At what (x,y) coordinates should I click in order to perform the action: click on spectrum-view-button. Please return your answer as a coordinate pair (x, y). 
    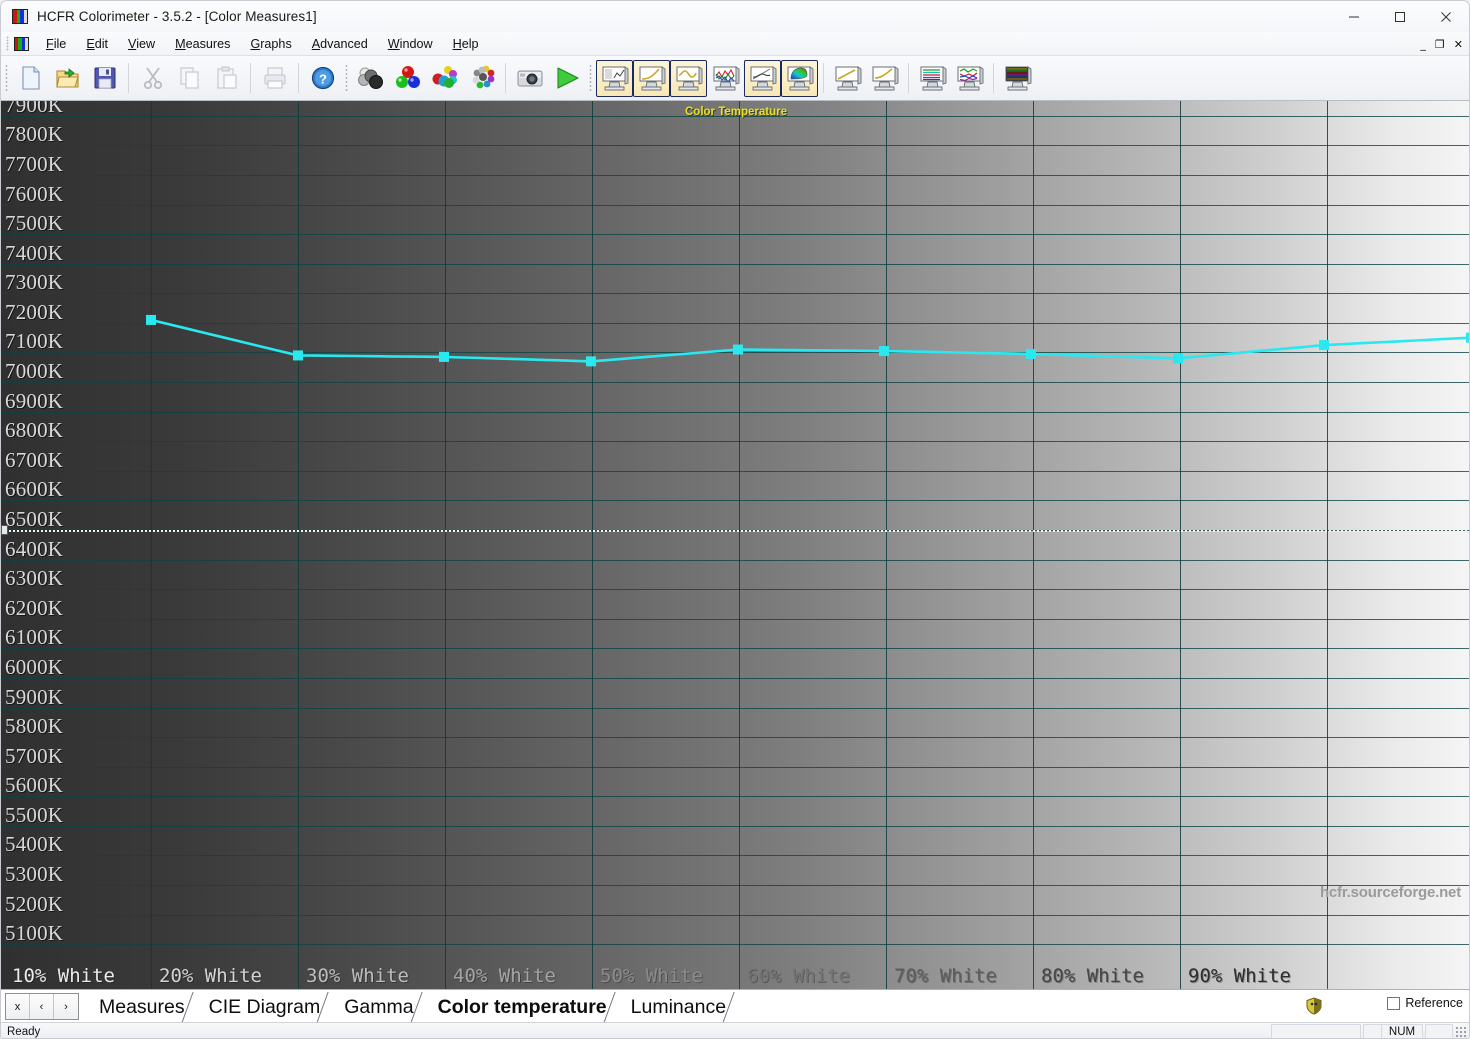
    Looking at the image, I should click on (1017, 78).